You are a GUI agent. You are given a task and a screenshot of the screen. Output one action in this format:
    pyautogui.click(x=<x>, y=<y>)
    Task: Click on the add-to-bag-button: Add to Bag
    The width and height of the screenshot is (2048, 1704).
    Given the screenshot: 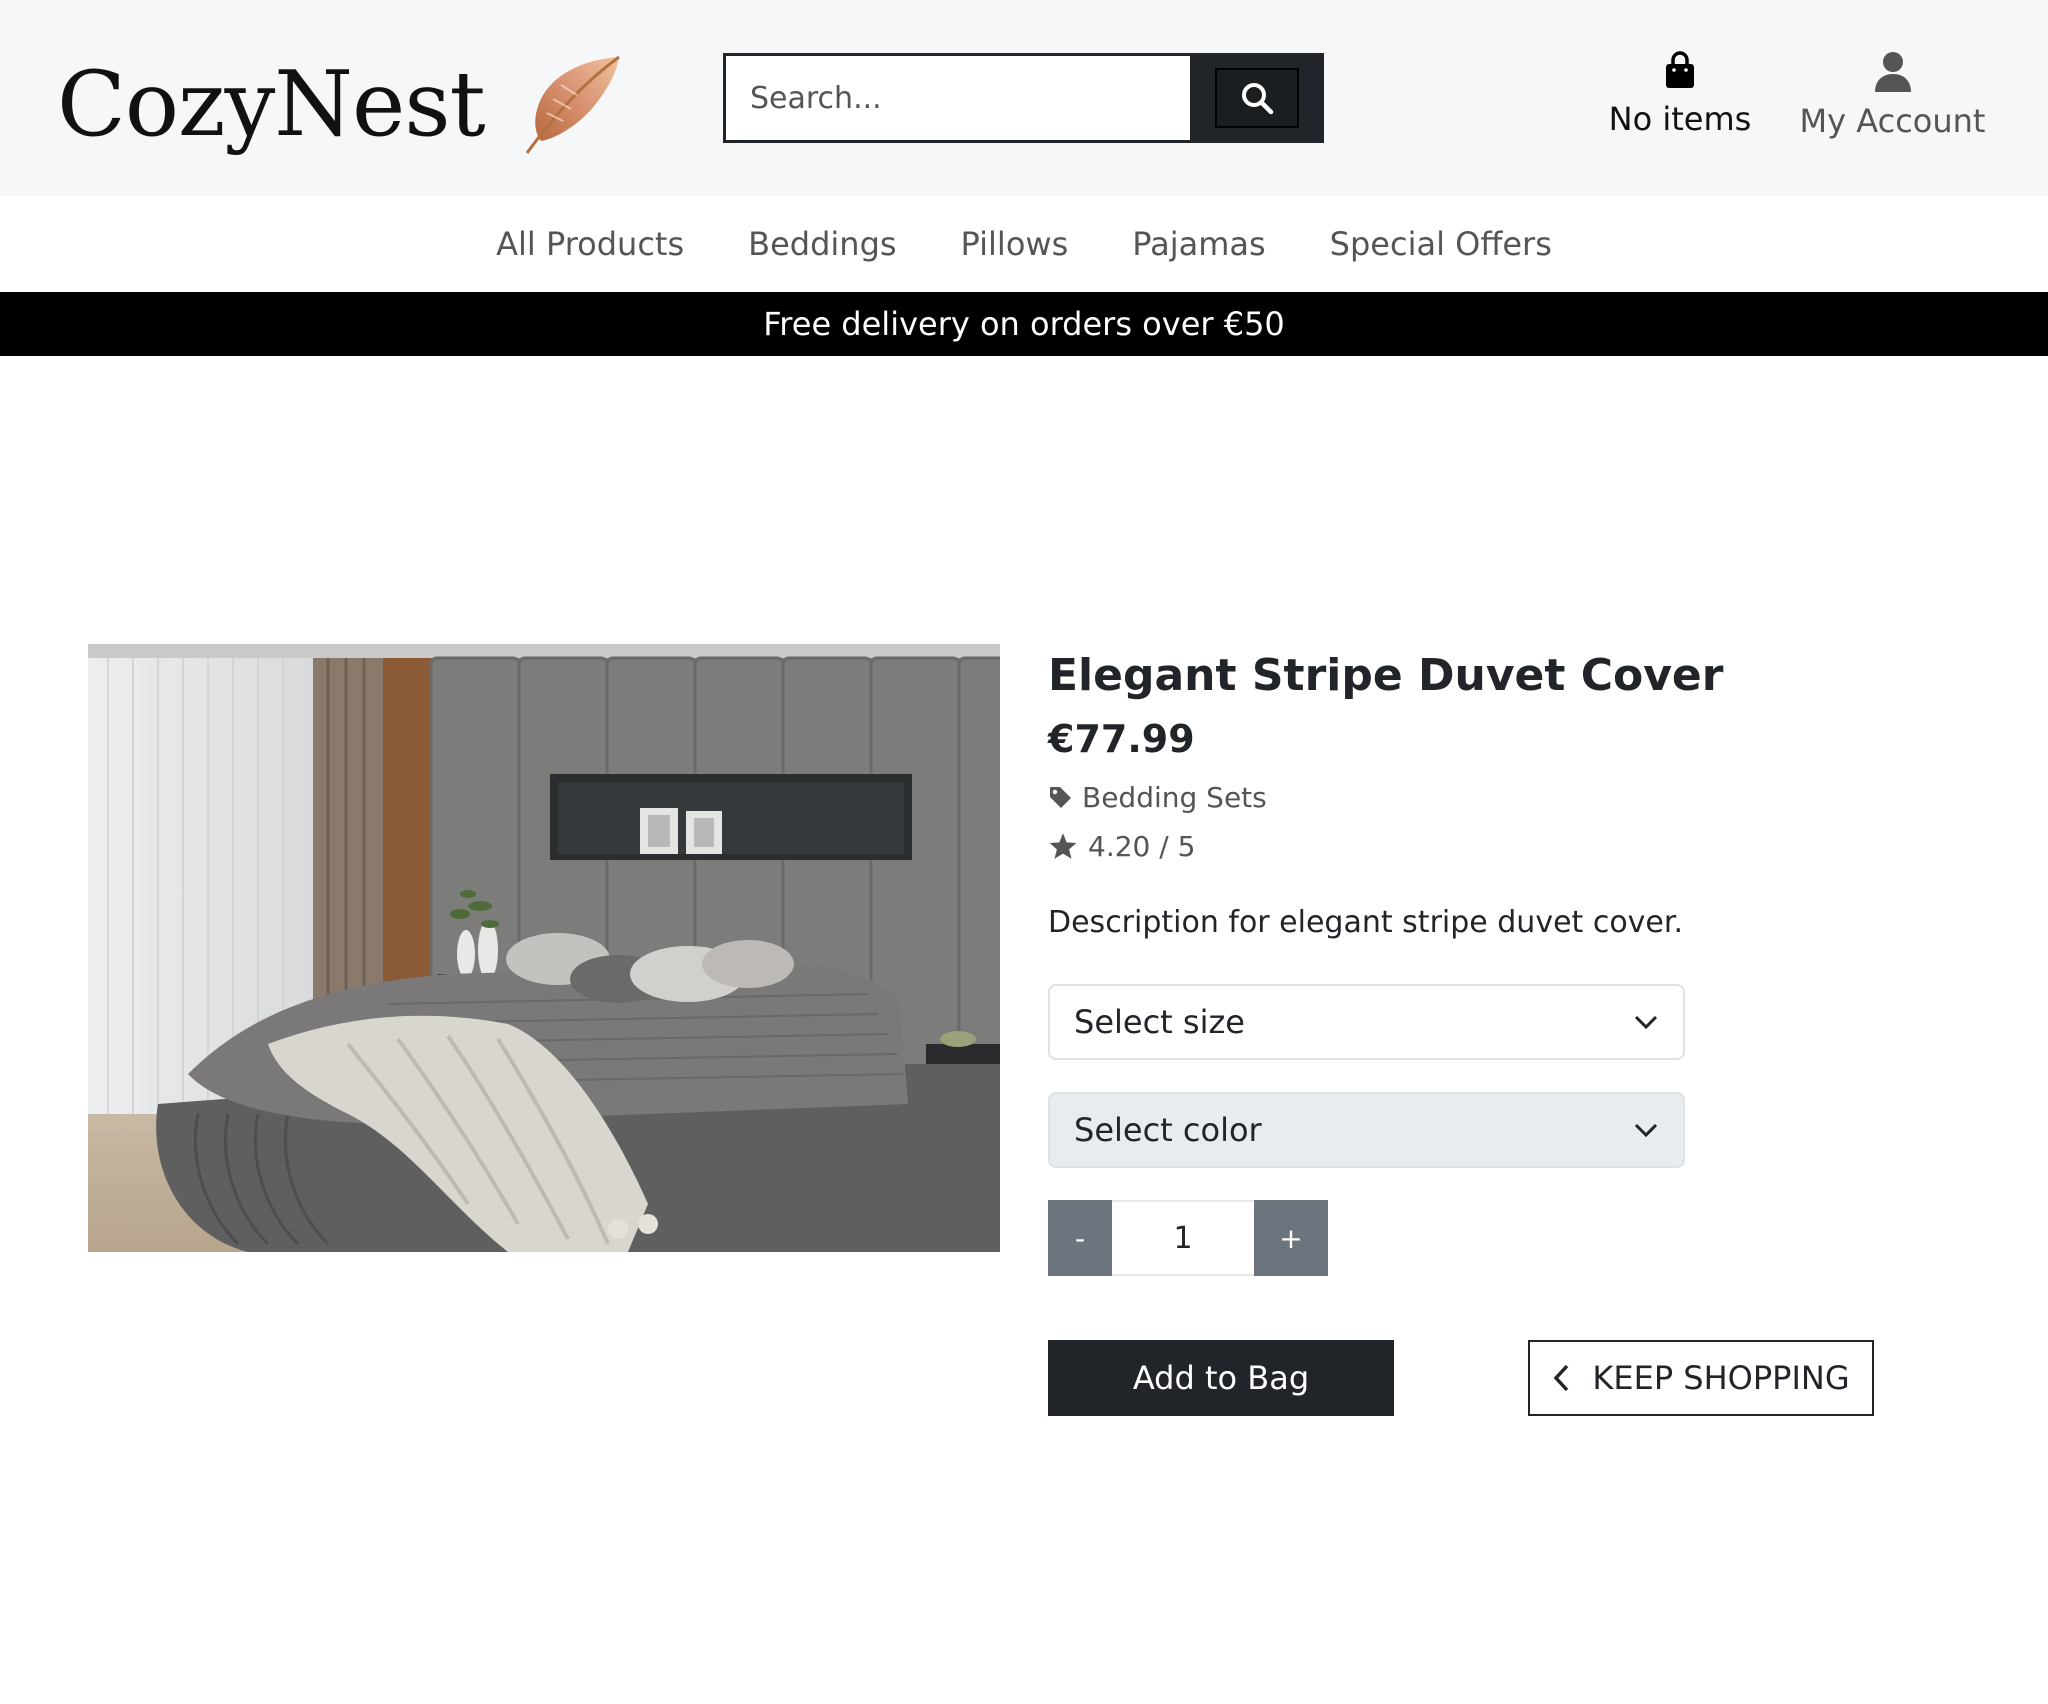 What is the action you would take?
    pyautogui.click(x=1221, y=1378)
    